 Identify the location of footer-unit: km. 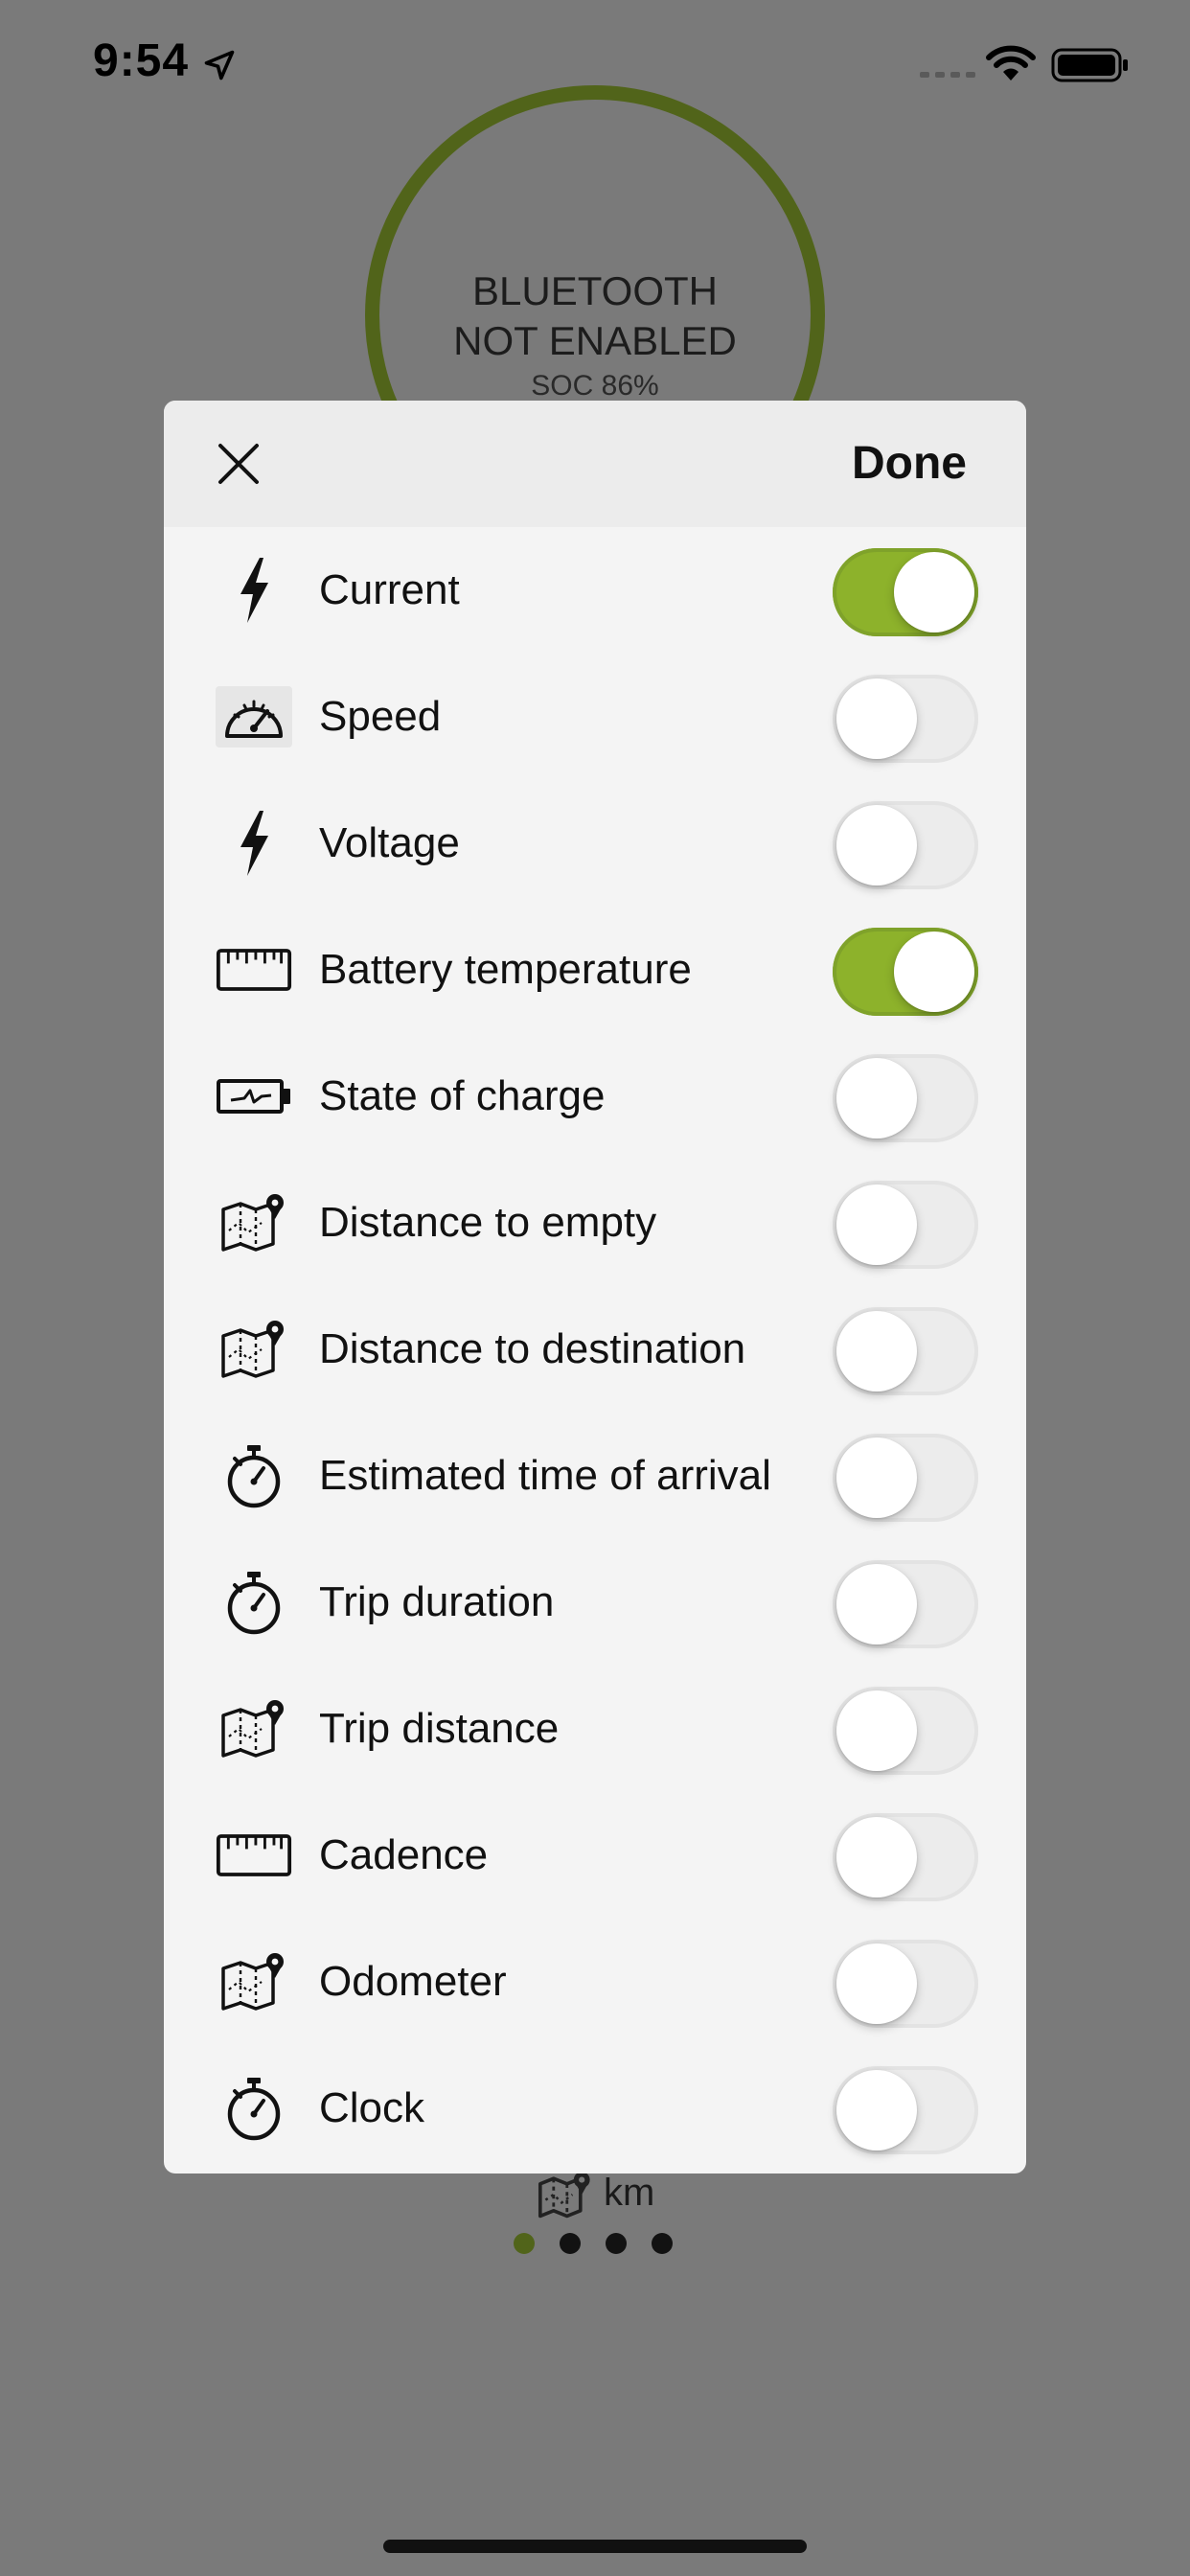
(630, 2193).